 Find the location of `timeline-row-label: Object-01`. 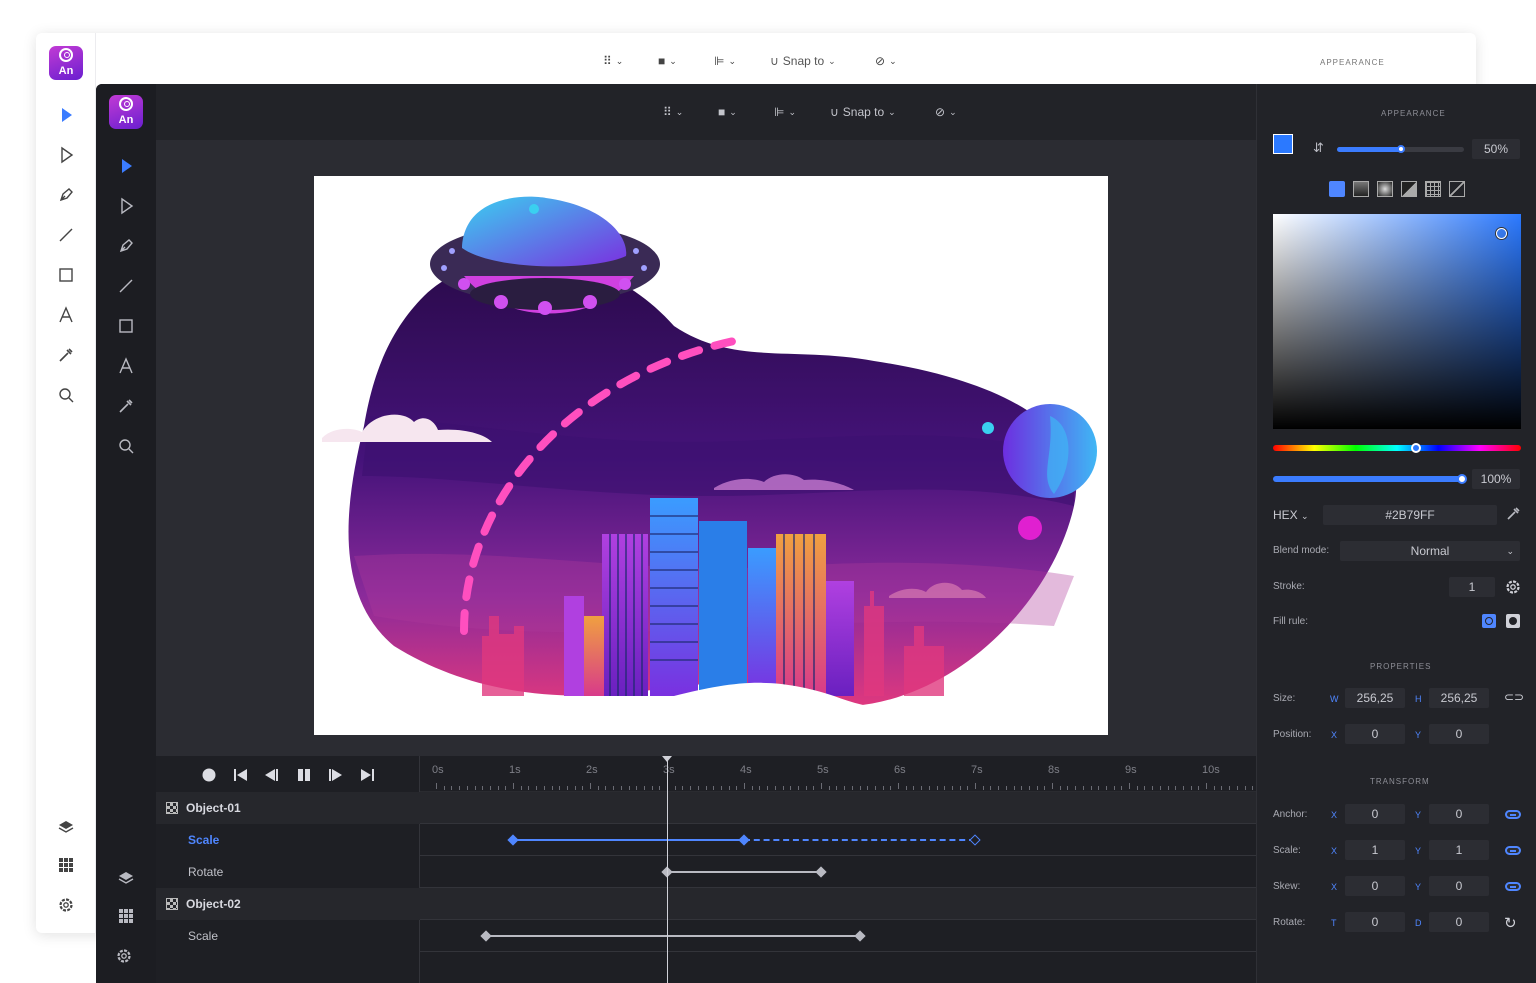

timeline-row-label: Object-01 is located at coordinates (213, 808).